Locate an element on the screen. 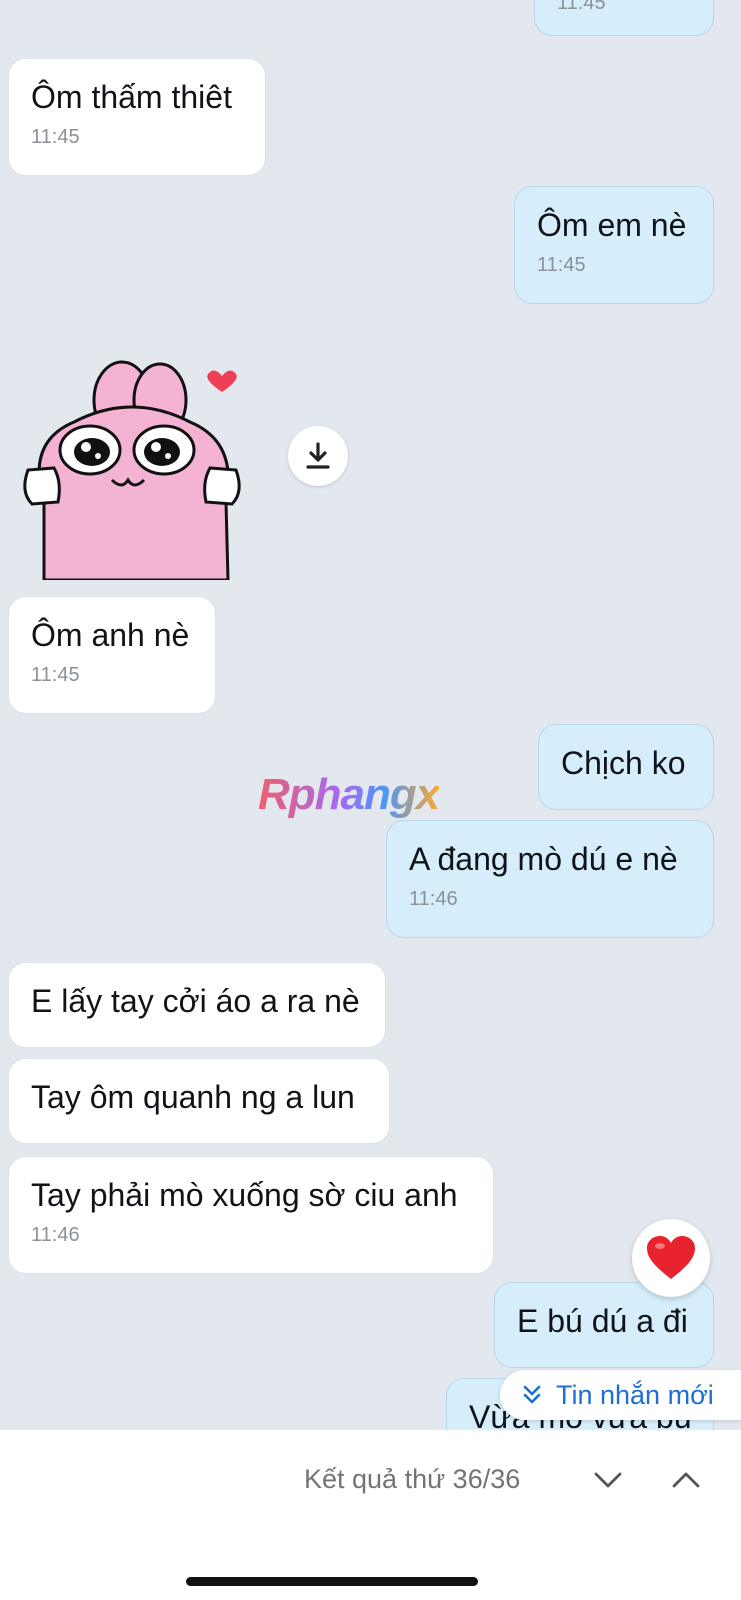 Image resolution: width=741 pixels, height=1600 pixels. message-text: Ôm thấm thiêt is located at coordinates (131, 97).